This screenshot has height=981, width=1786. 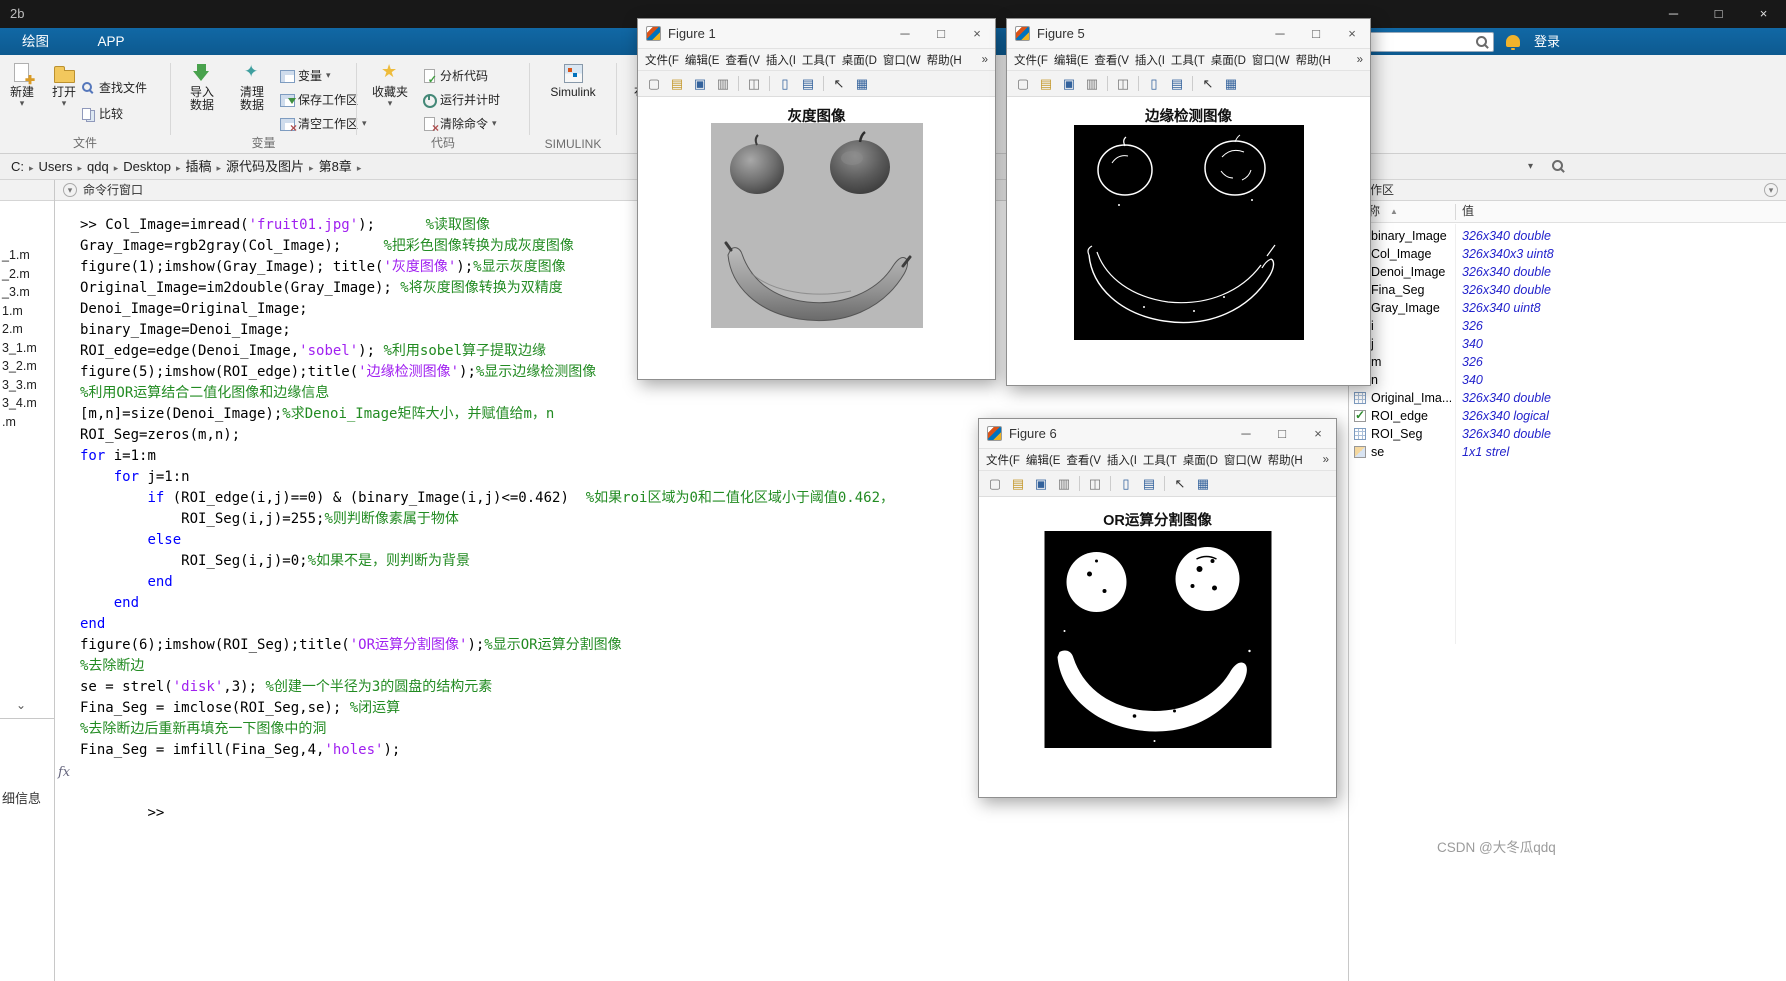 I want to click on notification-bell-icon, so click(x=1513, y=42).